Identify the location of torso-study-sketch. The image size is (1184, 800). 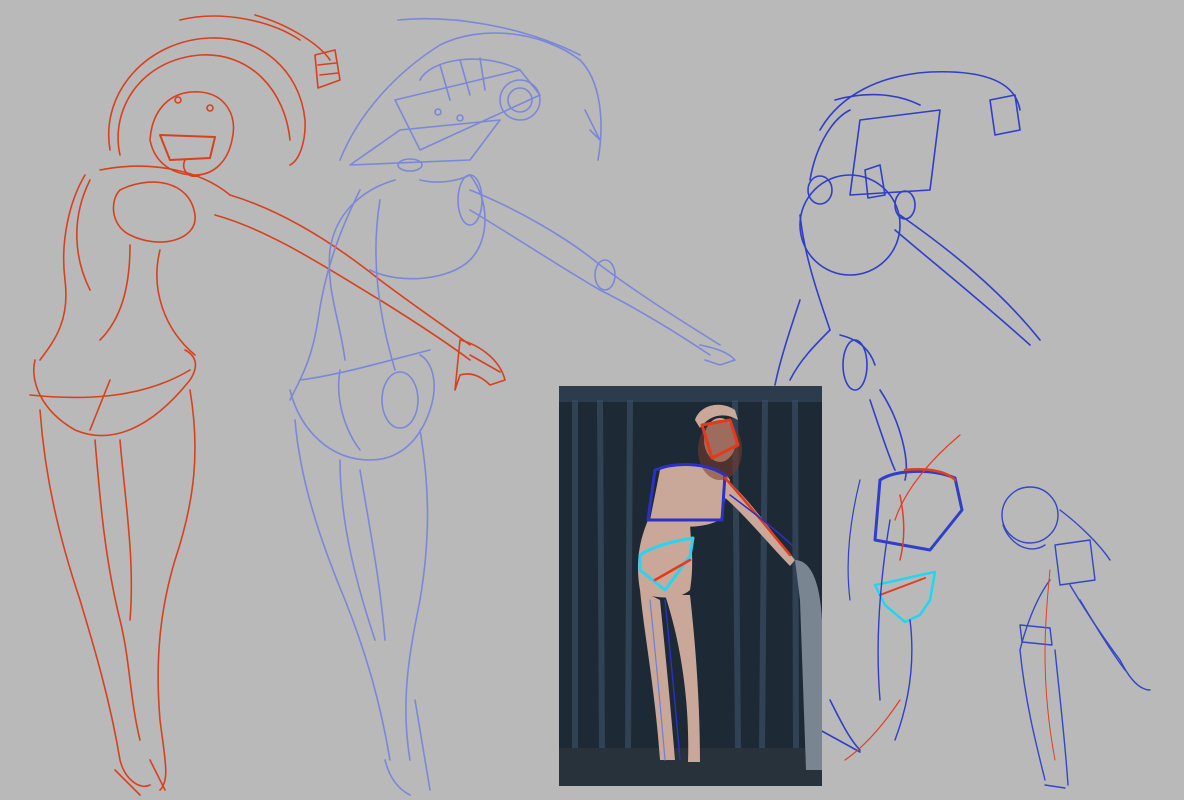
(904, 597).